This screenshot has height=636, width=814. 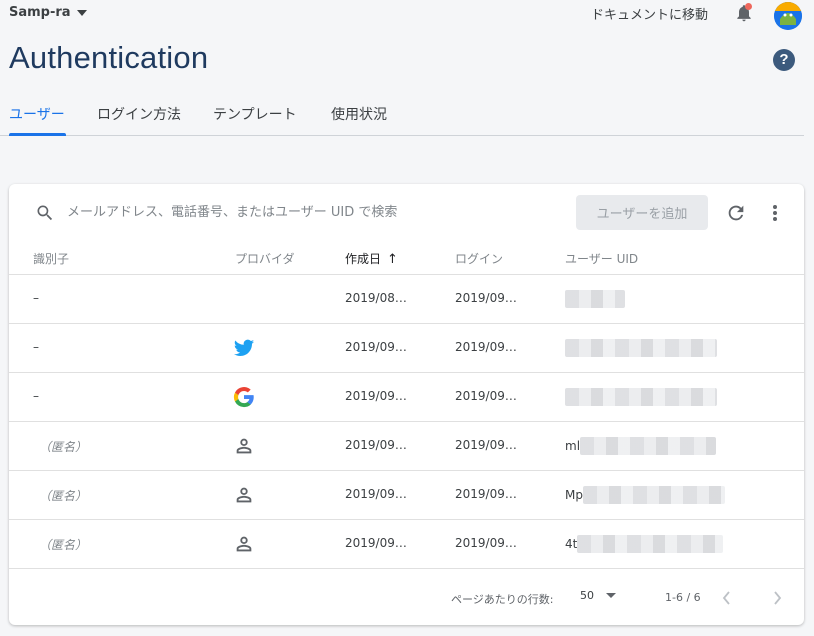 What do you see at coordinates (642, 212) in the screenshot?
I see `add-user-button: ユーザーを追加` at bounding box center [642, 212].